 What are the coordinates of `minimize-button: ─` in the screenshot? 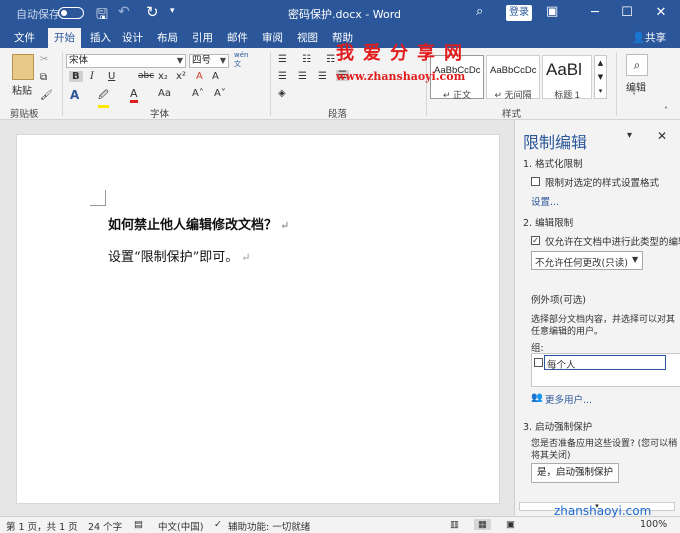 It's located at (595, 13).